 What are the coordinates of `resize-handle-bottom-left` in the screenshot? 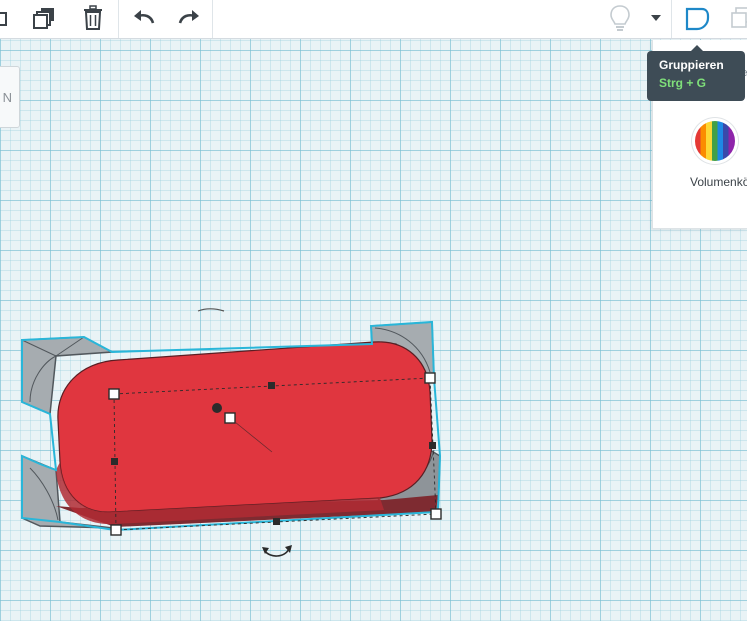 It's located at (116, 530).